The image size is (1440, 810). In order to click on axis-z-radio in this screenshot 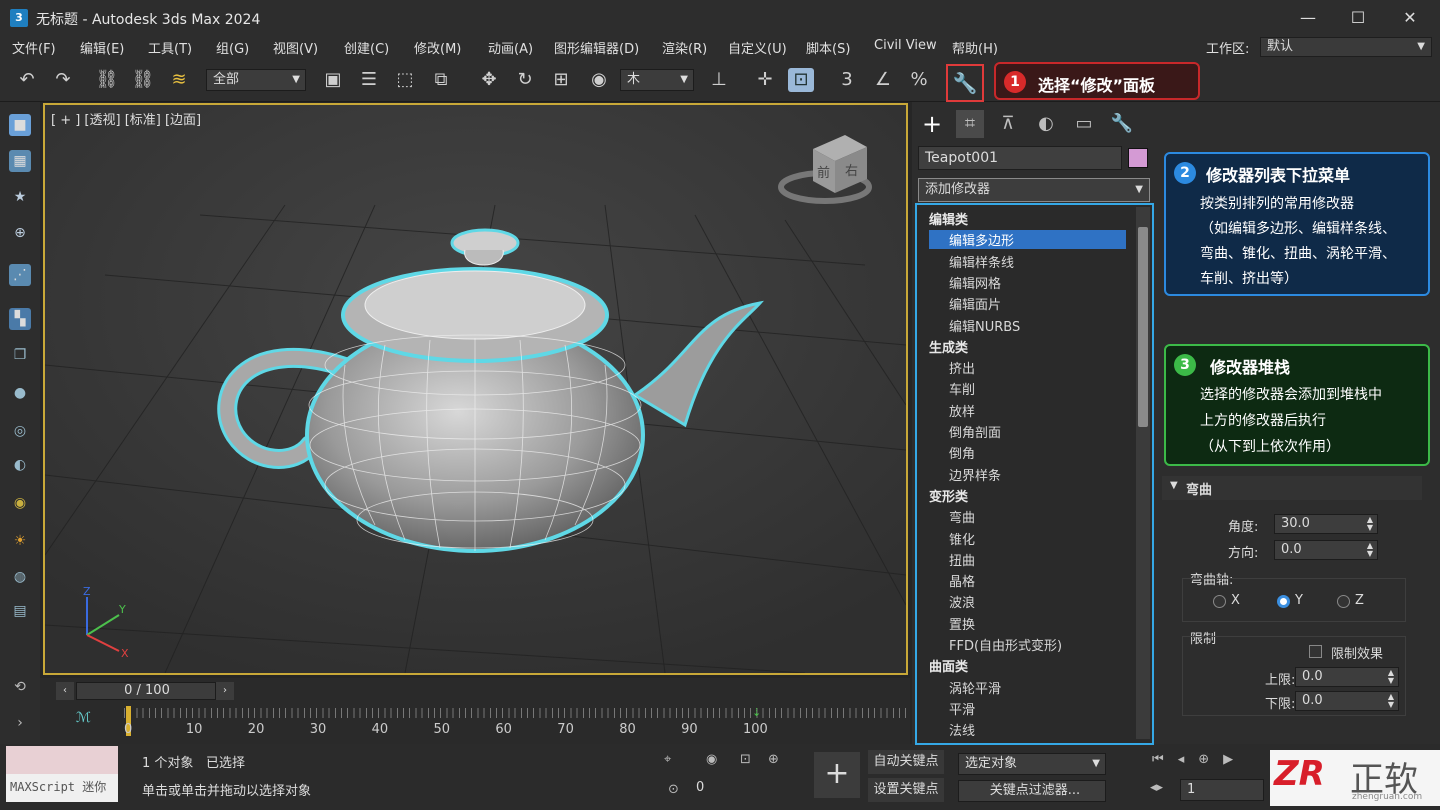, I will do `click(1343, 601)`.